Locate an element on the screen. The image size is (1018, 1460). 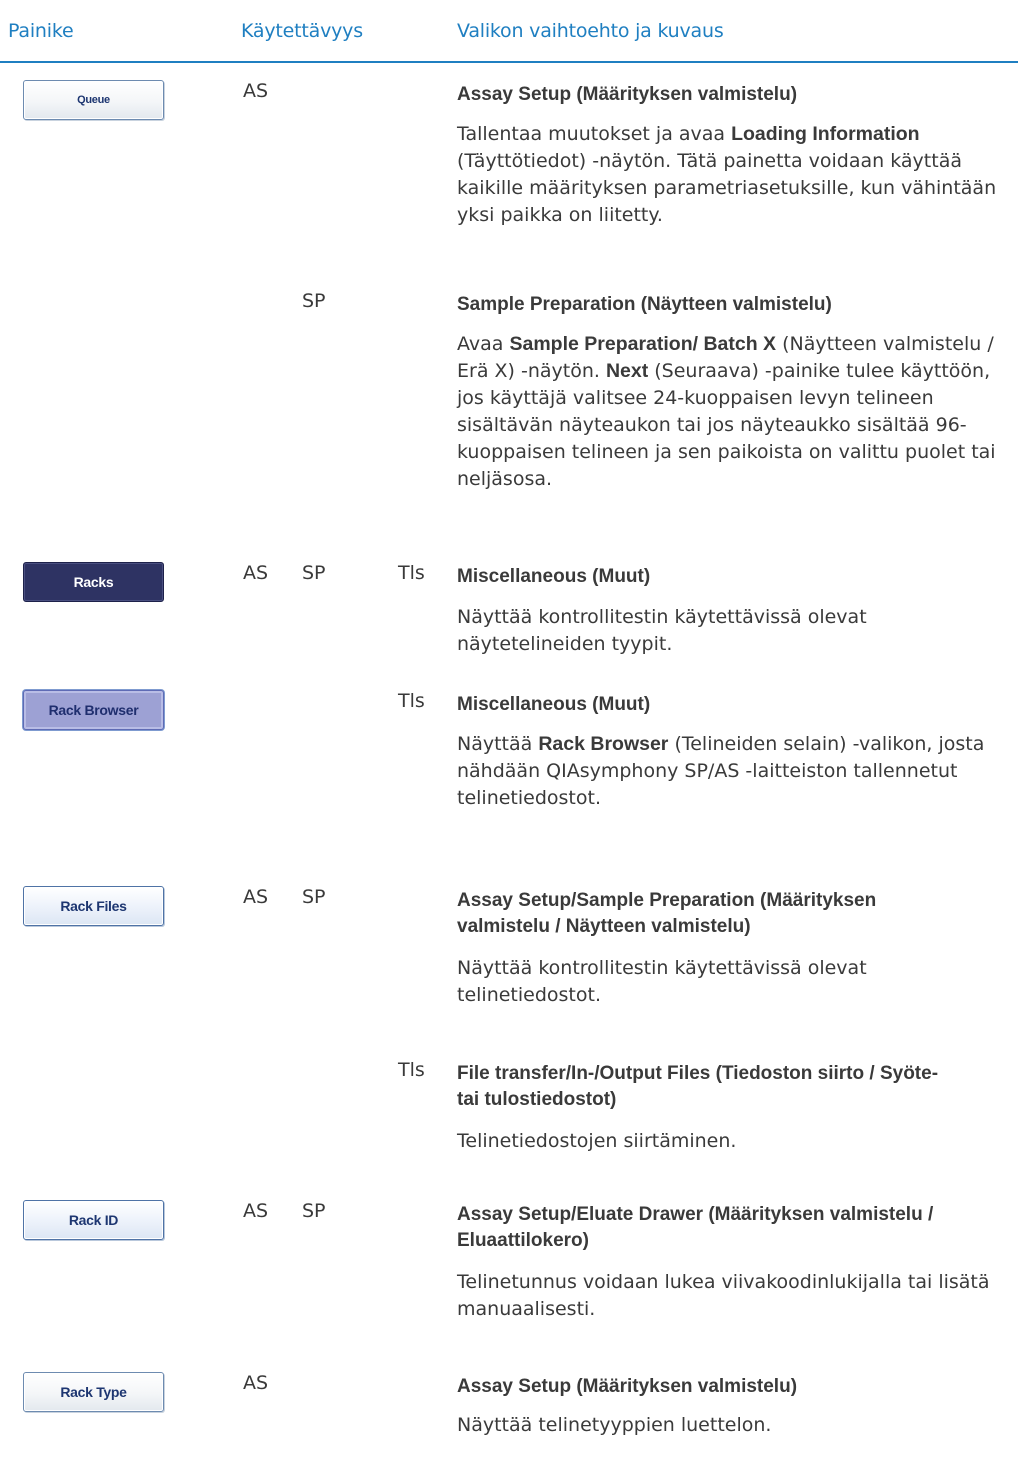
column-header-availability: Käytettävyys is located at coordinates (302, 31).